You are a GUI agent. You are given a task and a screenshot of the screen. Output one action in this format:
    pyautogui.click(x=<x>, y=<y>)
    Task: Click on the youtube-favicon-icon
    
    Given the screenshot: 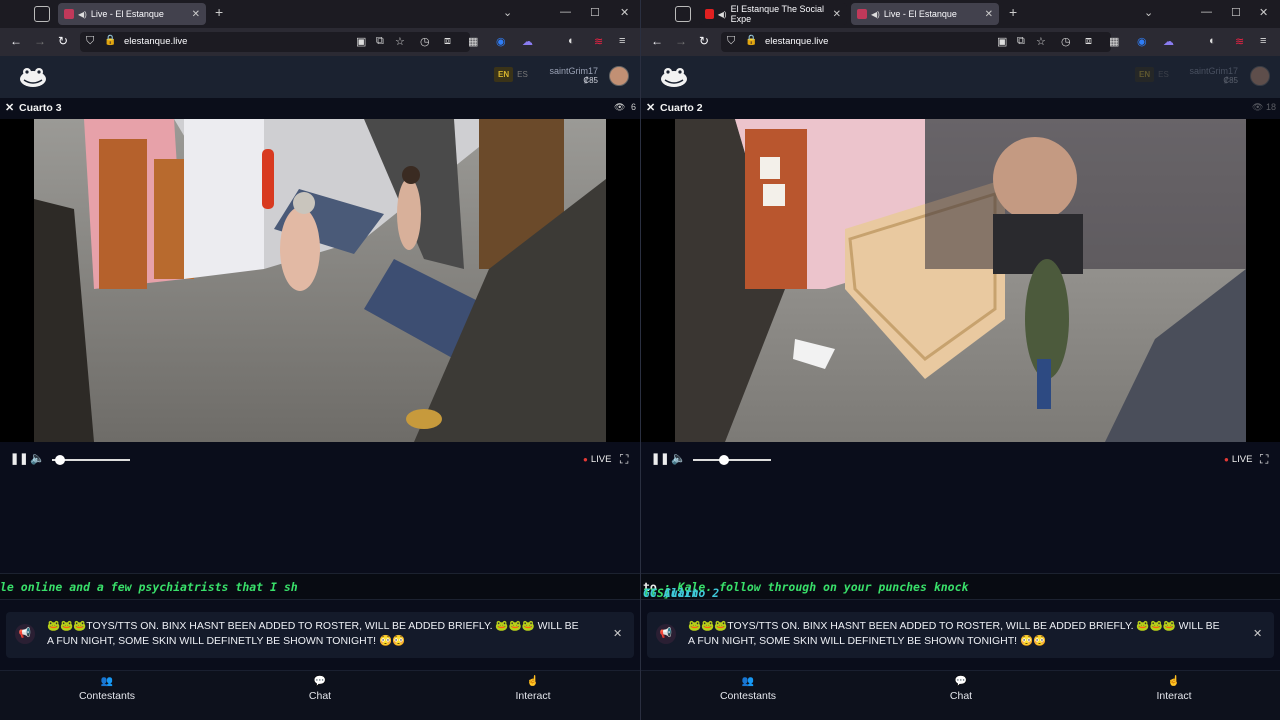 What is the action you would take?
    pyautogui.click(x=709, y=14)
    